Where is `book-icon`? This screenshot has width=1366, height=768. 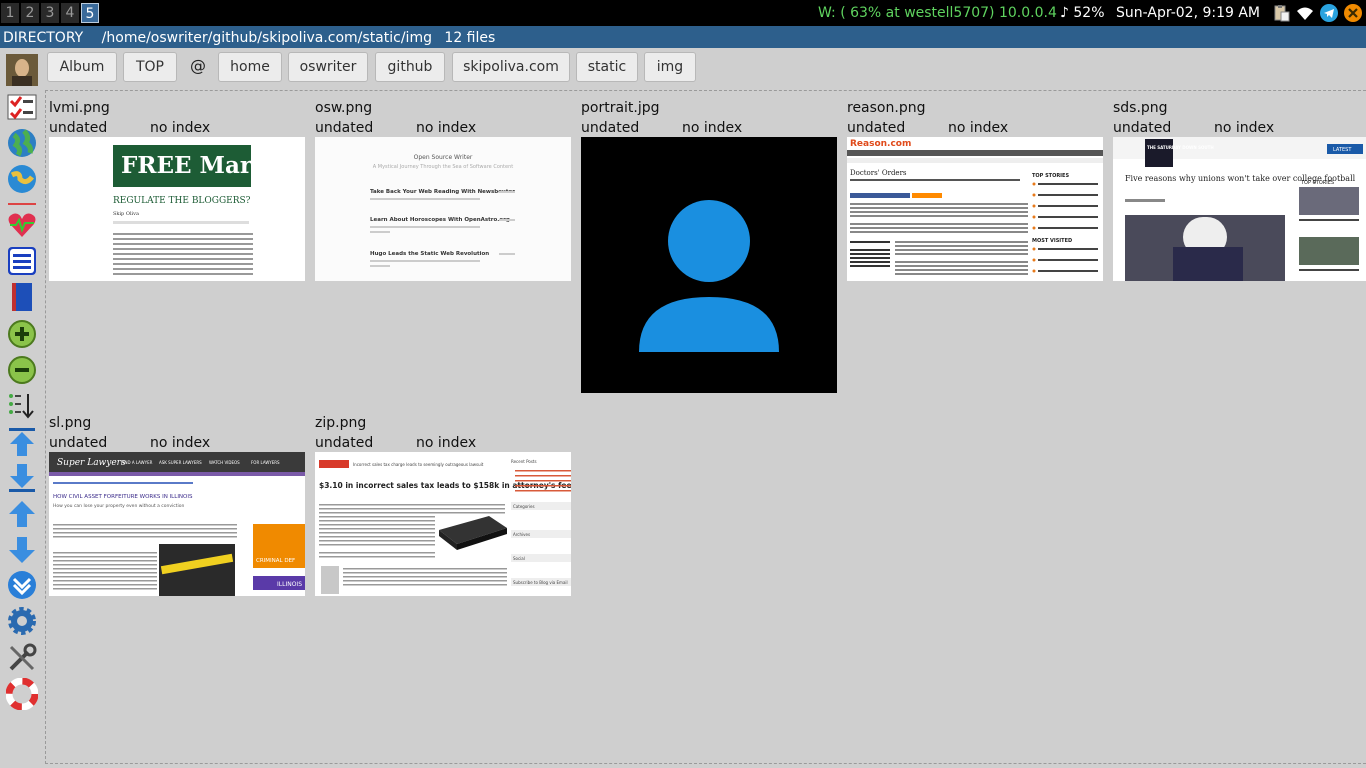 book-icon is located at coordinates (22, 297).